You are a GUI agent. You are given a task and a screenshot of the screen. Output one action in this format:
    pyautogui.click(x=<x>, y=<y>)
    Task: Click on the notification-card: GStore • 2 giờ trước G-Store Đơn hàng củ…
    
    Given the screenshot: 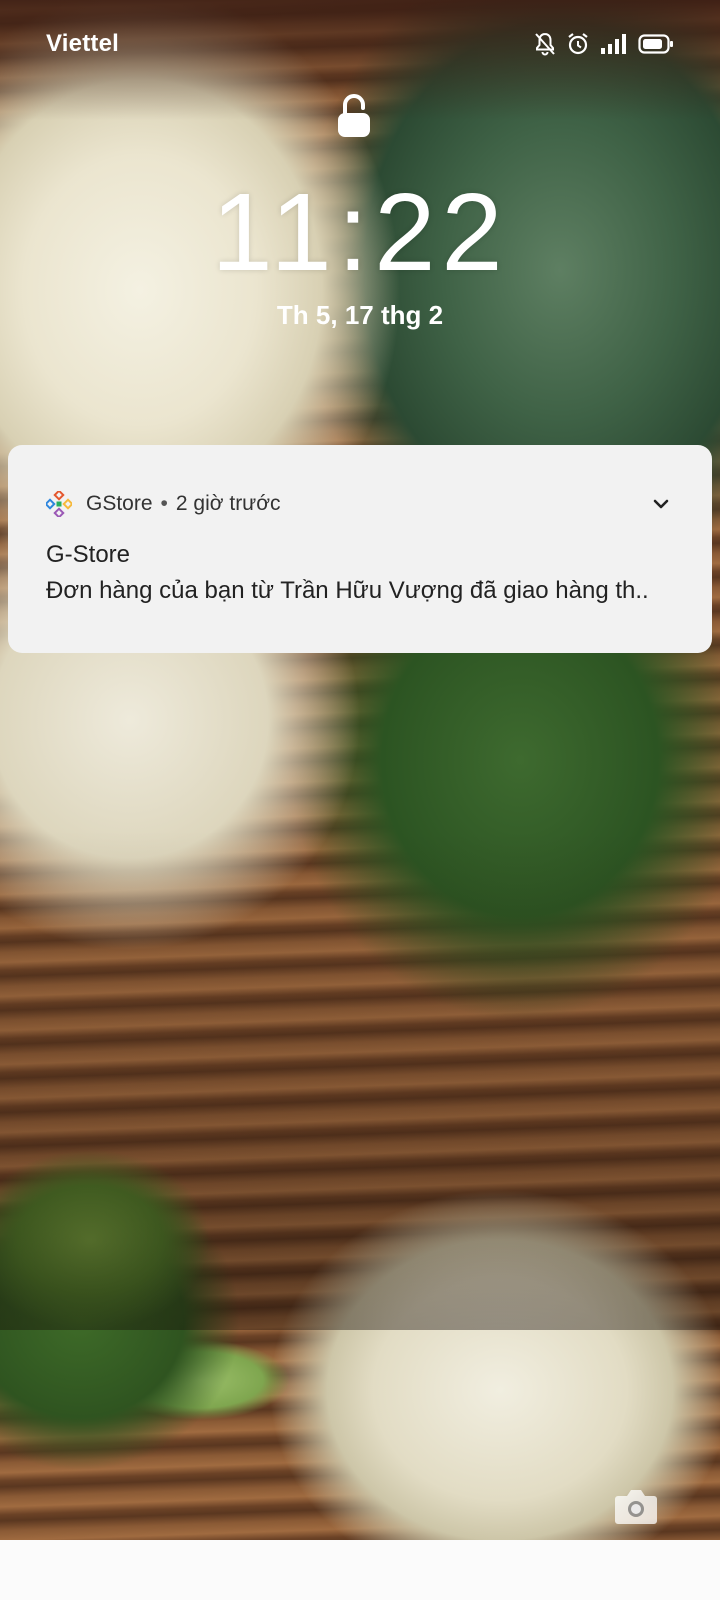 What is the action you would take?
    pyautogui.click(x=360, y=549)
    